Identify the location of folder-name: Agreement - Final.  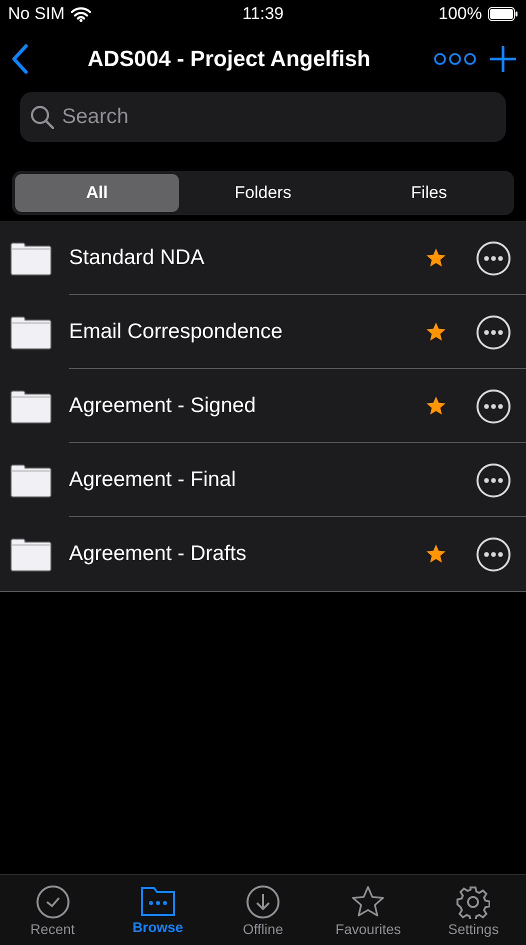
(247, 480).